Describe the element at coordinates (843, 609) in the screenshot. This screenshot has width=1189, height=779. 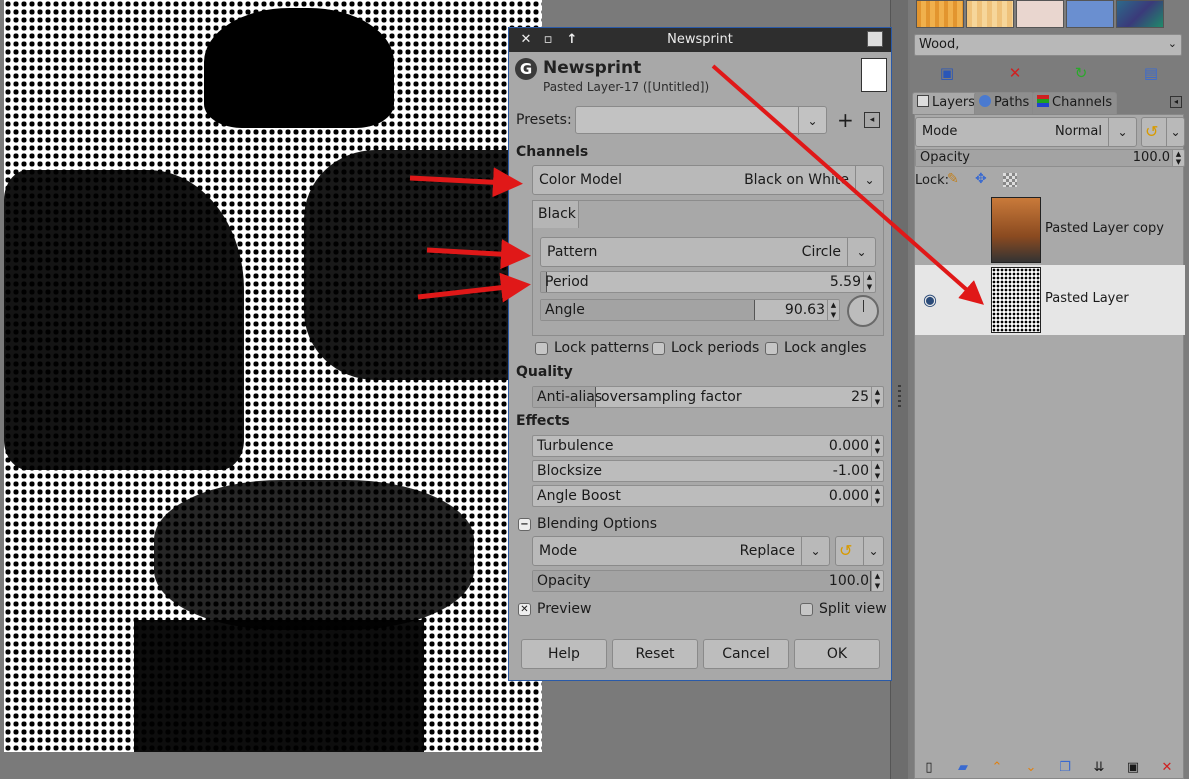
I see `split-view-checkbox: Split view` at that location.